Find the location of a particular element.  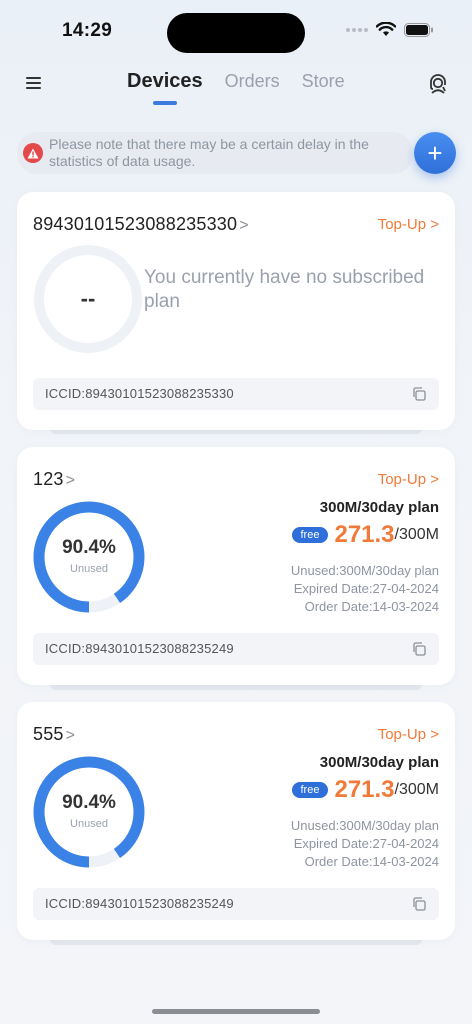

tab-store: Store is located at coordinates (323, 81).